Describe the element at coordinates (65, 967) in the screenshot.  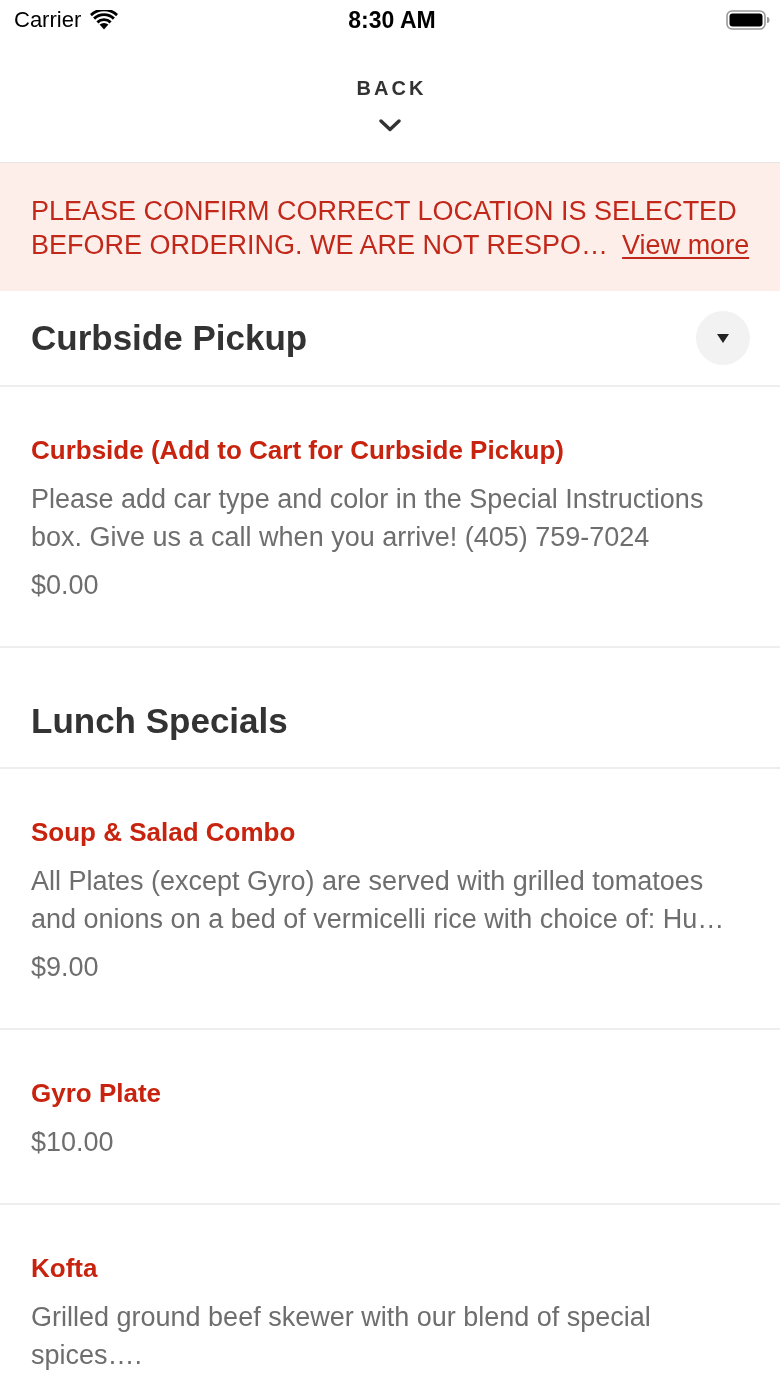
I see `item-price: $9.00` at that location.